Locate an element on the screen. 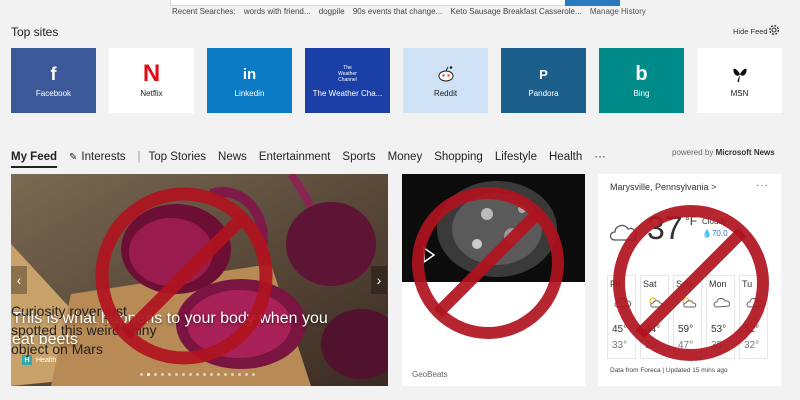 The width and height of the screenshot is (800, 400). tile-label: Bing is located at coordinates (641, 93).